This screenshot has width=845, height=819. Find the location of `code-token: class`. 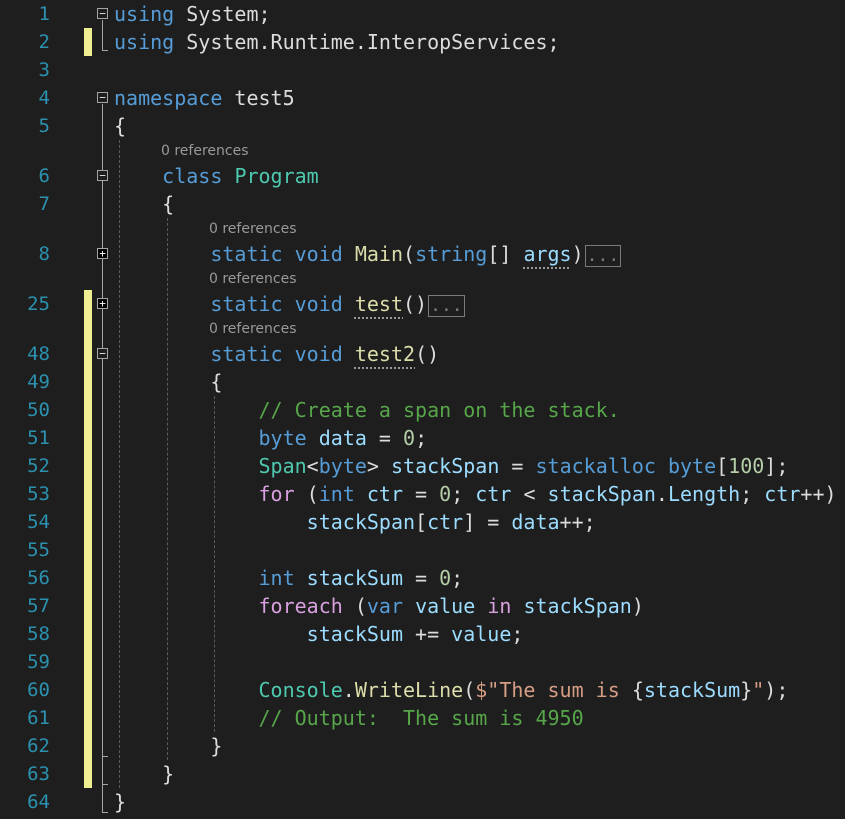

code-token: class is located at coordinates (192, 176).